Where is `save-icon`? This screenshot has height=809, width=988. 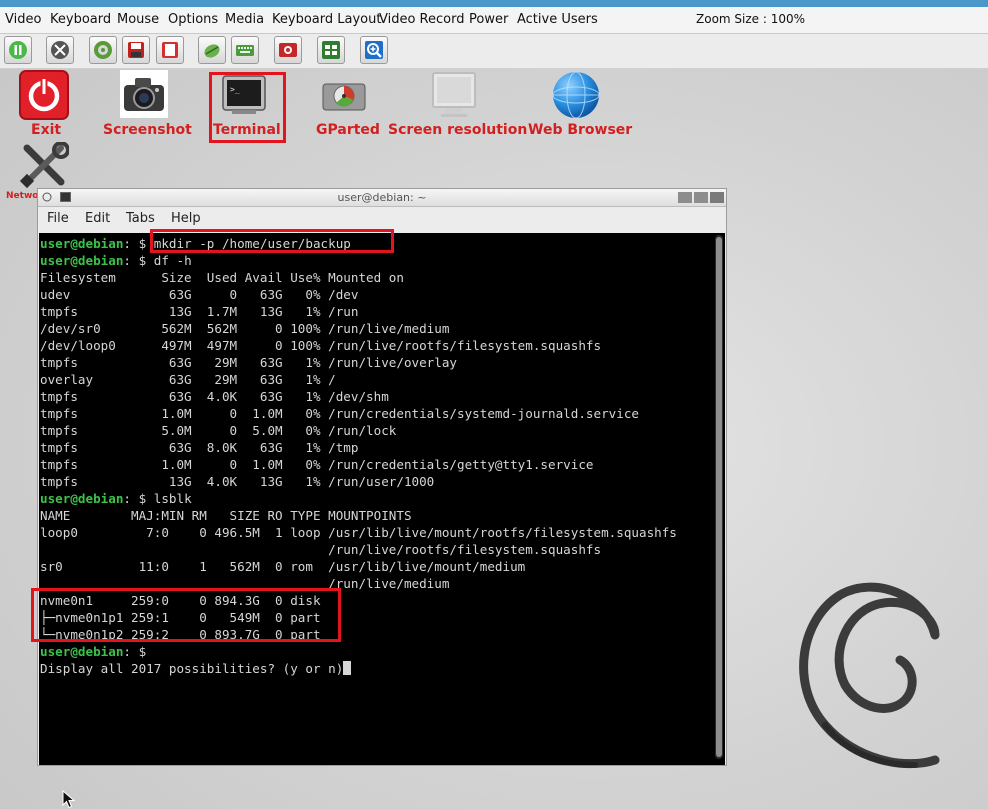 save-icon is located at coordinates (136, 50).